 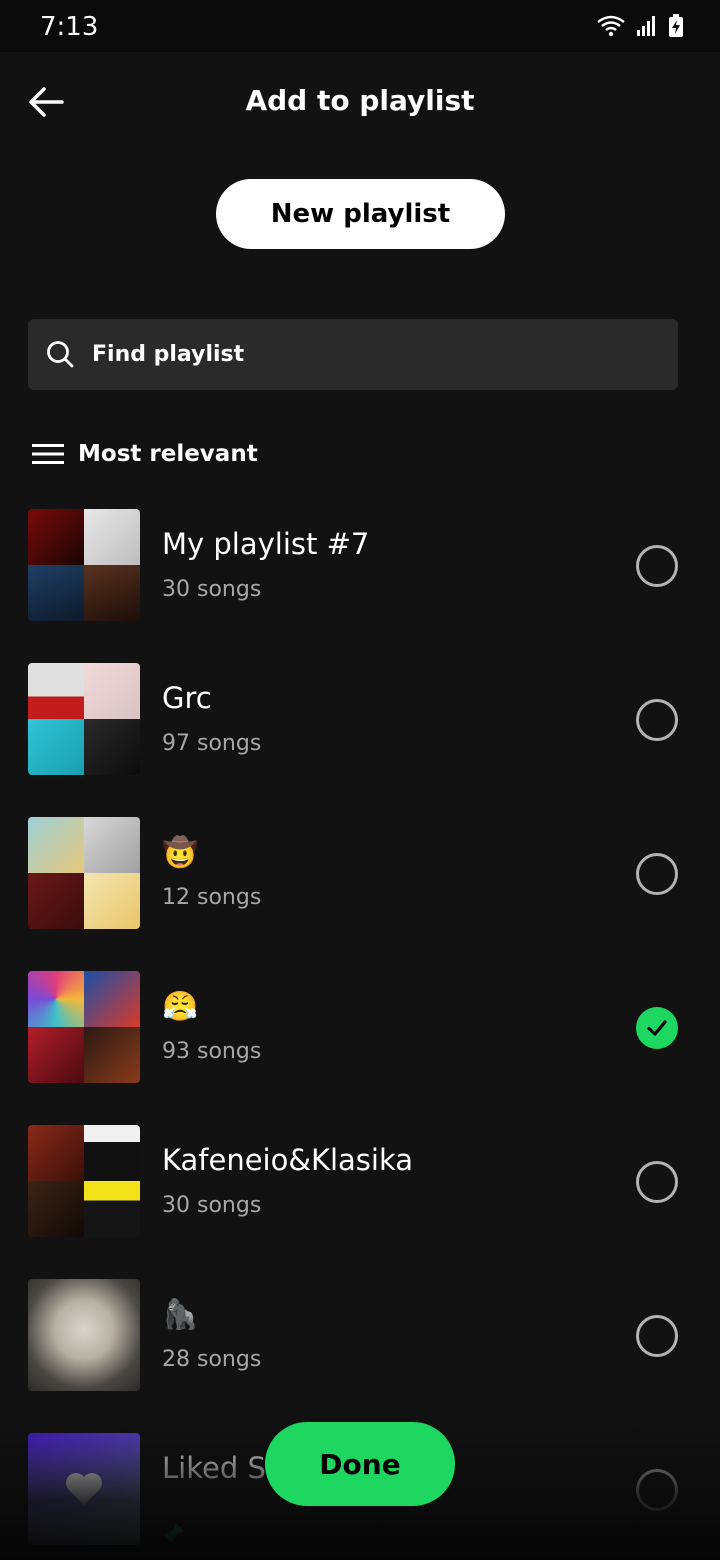 I want to click on playlist-row: Kafeneio&Klasika 30 songs, so click(x=360, y=1202).